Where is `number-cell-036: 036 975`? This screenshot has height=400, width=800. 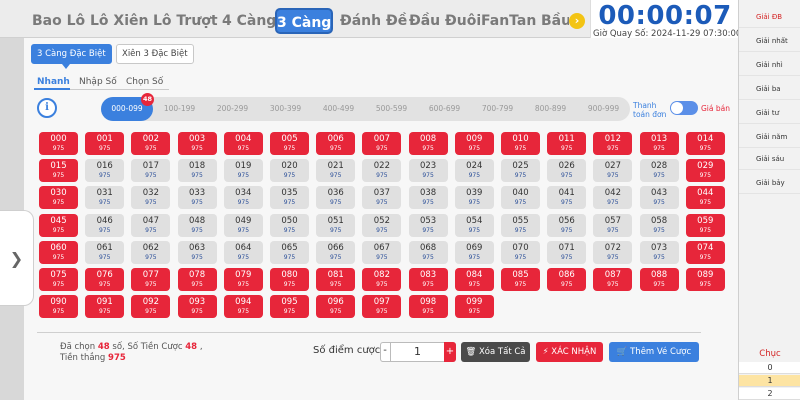 number-cell-036: 036 975 is located at coordinates (336, 198).